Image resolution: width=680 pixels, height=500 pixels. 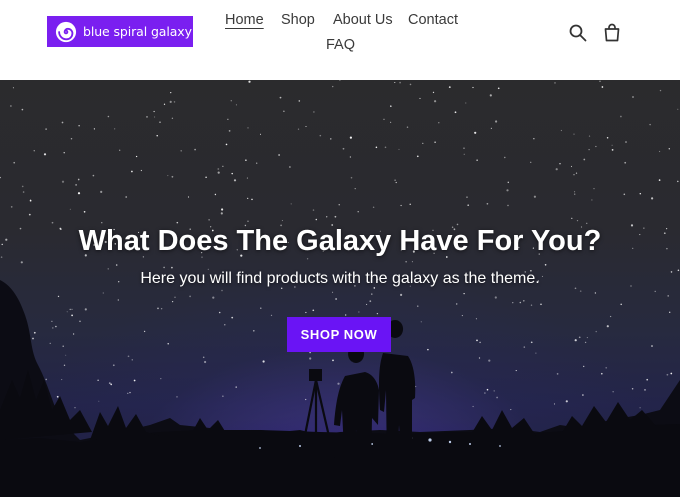 What do you see at coordinates (578, 35) in the screenshot?
I see `search-icon` at bounding box center [578, 35].